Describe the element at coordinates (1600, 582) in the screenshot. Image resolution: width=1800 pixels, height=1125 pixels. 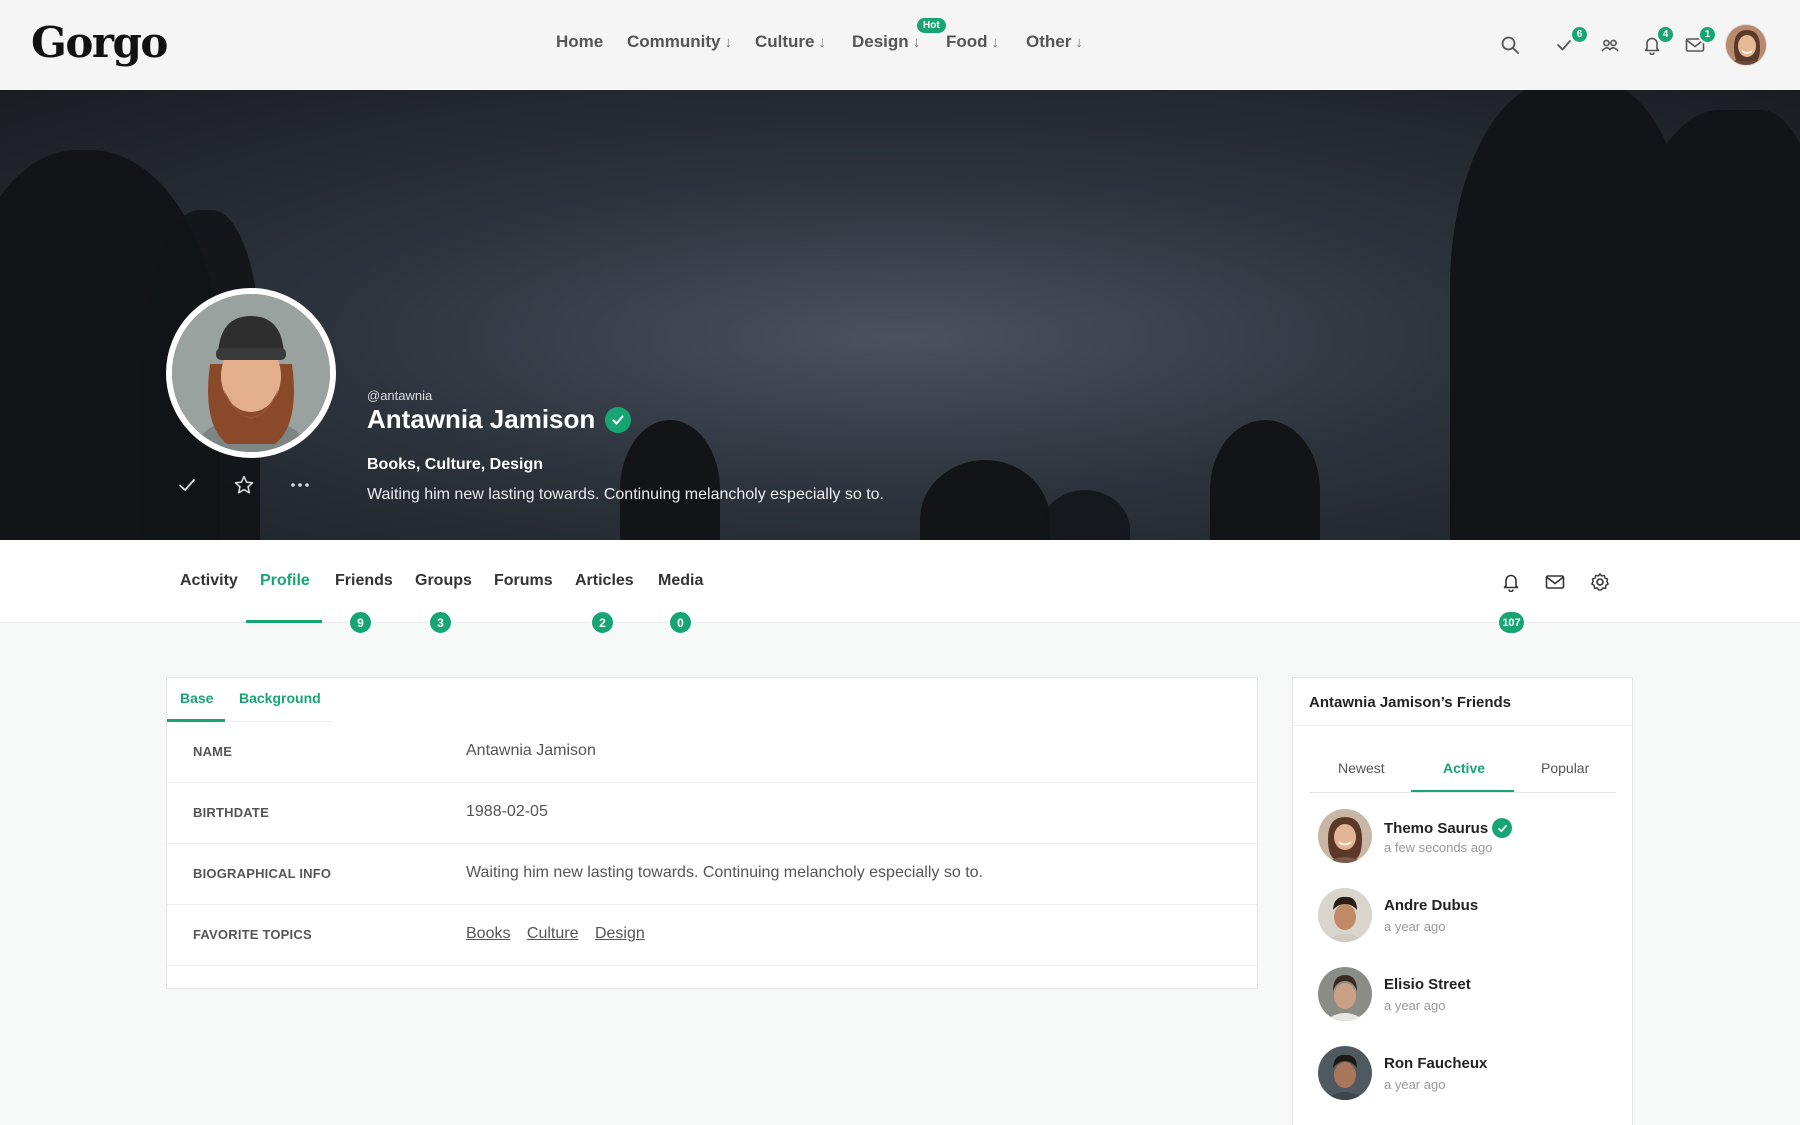
I see `gear-icon` at that location.